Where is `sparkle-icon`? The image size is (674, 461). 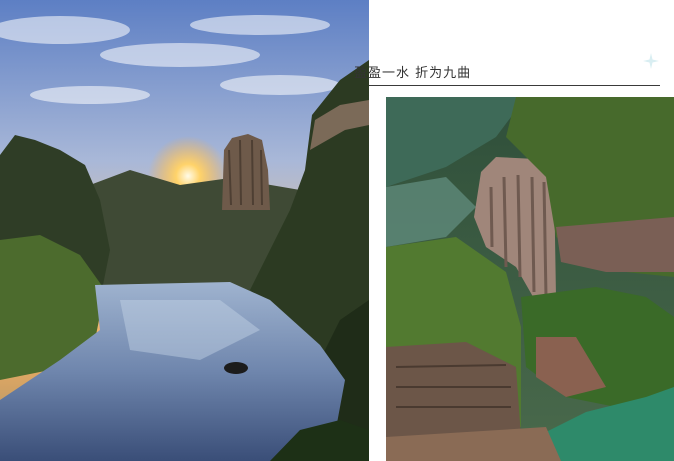 sparkle-icon is located at coordinates (651, 61).